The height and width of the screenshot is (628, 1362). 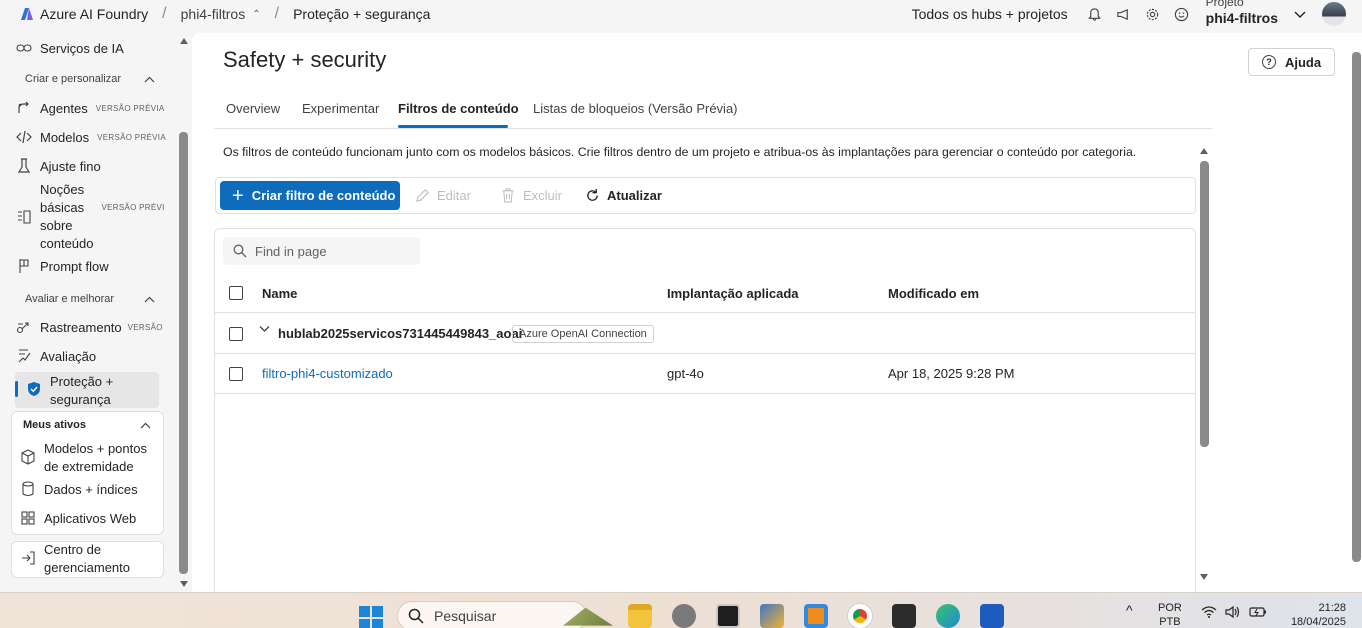 I want to click on sidebar-item-evaluation: Avaliação, so click(x=88, y=357).